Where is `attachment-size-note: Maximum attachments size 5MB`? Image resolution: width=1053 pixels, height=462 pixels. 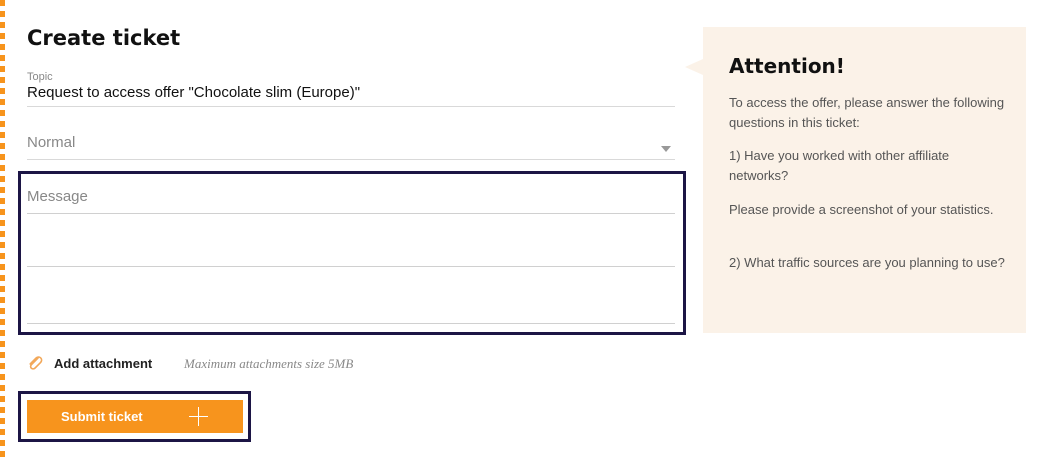
attachment-size-note: Maximum attachments size 5MB is located at coordinates (269, 363).